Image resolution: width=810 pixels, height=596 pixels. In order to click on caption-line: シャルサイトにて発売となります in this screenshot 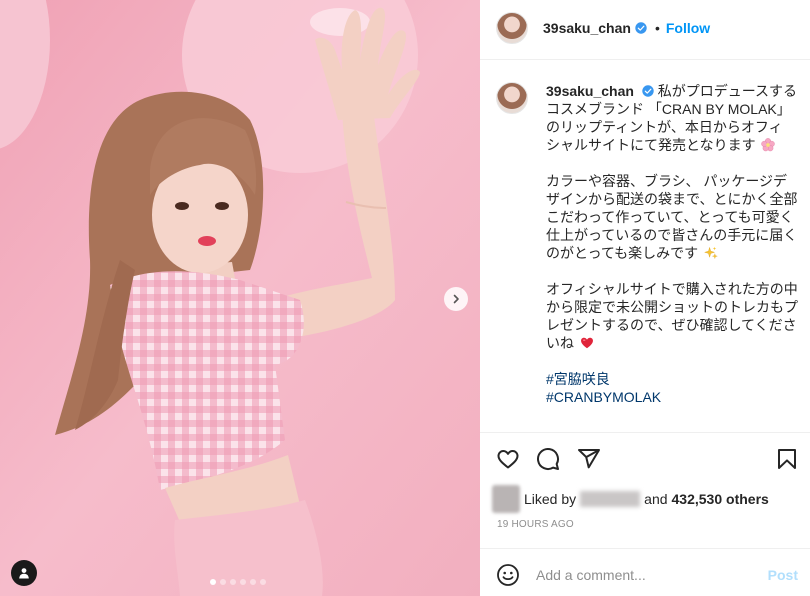, I will do `click(672, 145)`.